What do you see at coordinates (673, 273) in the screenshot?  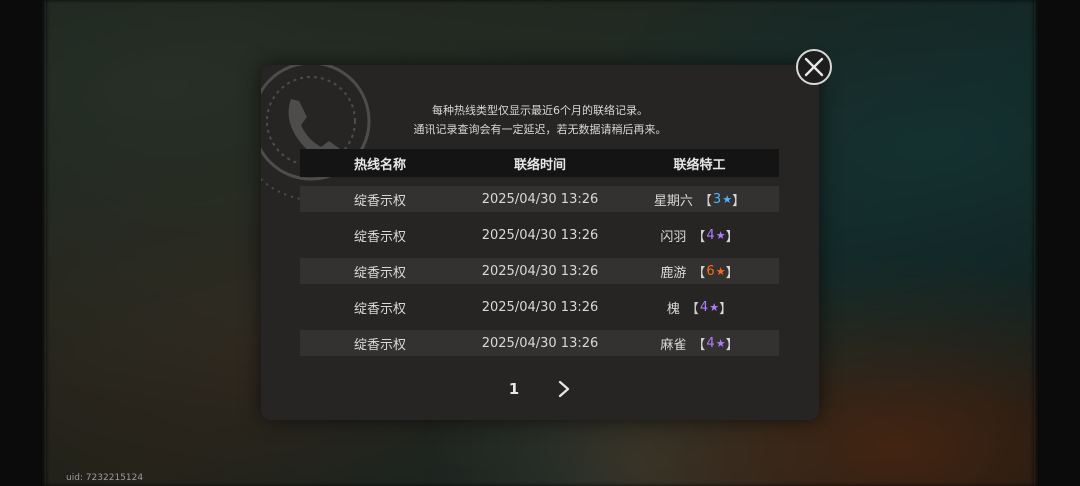 I see `agent-name: 鹿游` at bounding box center [673, 273].